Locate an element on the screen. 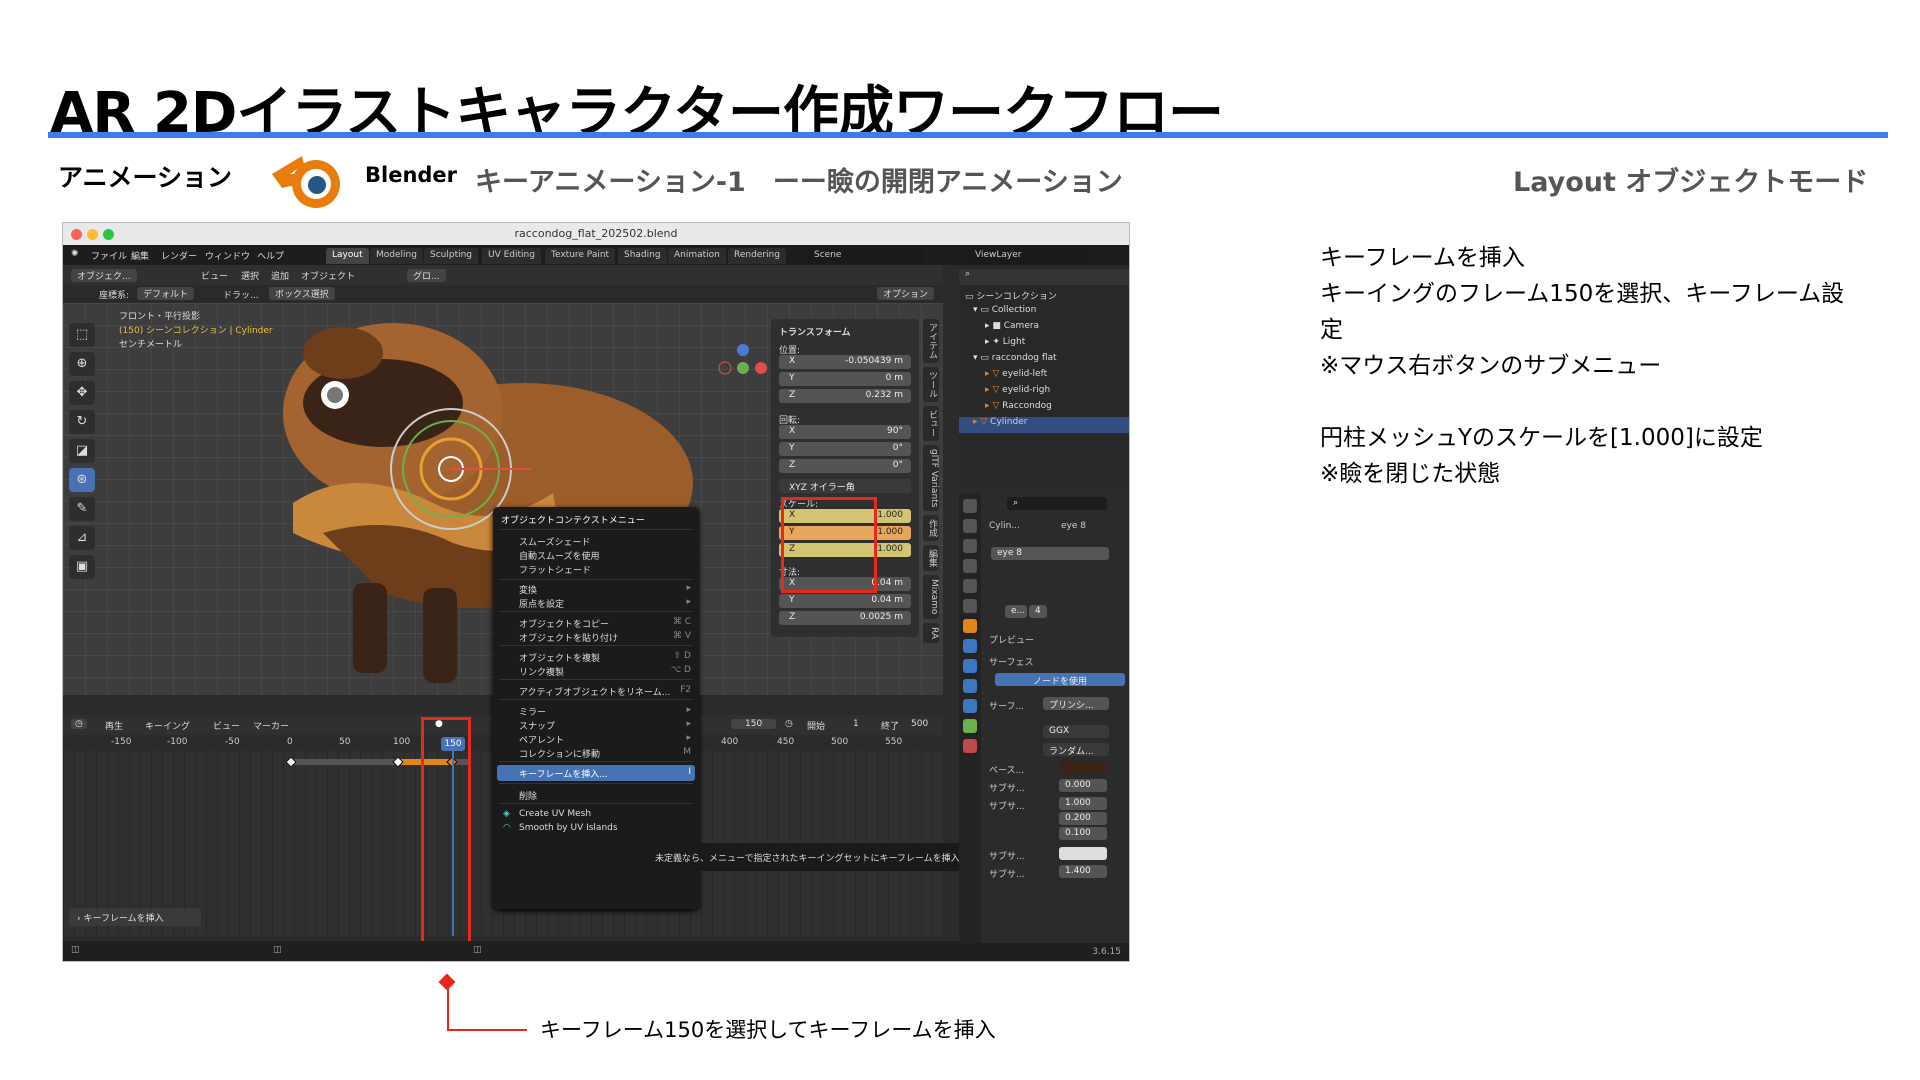  radius-z-field: 0.100 is located at coordinates (1083, 833).